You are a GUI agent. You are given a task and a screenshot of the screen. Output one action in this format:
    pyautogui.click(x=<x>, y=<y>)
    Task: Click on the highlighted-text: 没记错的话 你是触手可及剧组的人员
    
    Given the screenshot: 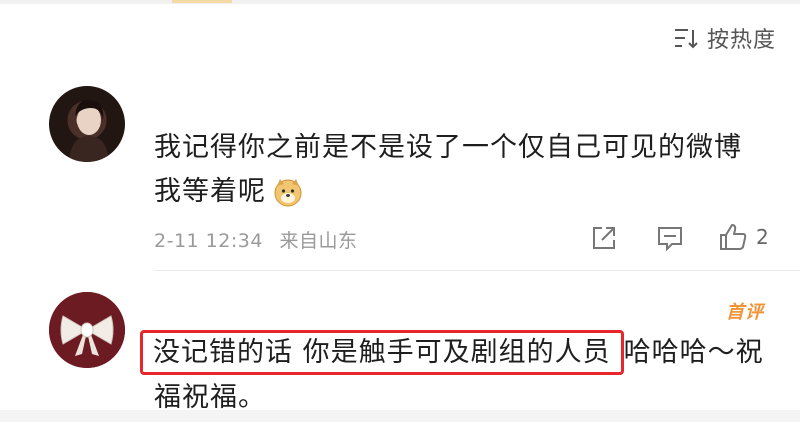 What is the action you would take?
    pyautogui.click(x=382, y=353)
    